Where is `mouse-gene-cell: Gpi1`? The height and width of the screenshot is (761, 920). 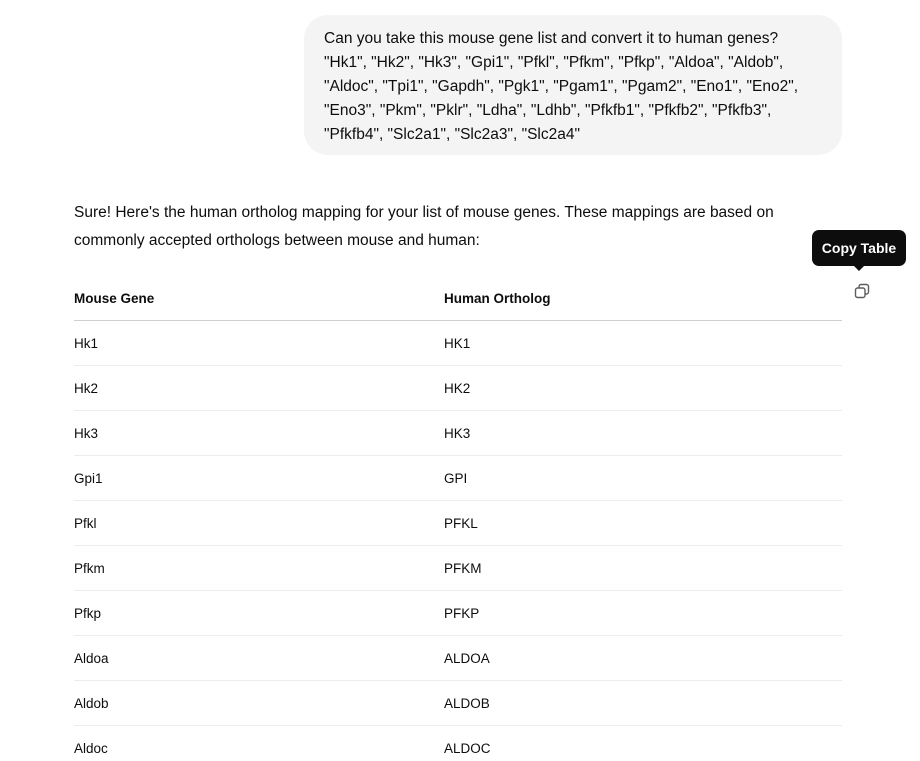
mouse-gene-cell: Gpi1 is located at coordinates (259, 478).